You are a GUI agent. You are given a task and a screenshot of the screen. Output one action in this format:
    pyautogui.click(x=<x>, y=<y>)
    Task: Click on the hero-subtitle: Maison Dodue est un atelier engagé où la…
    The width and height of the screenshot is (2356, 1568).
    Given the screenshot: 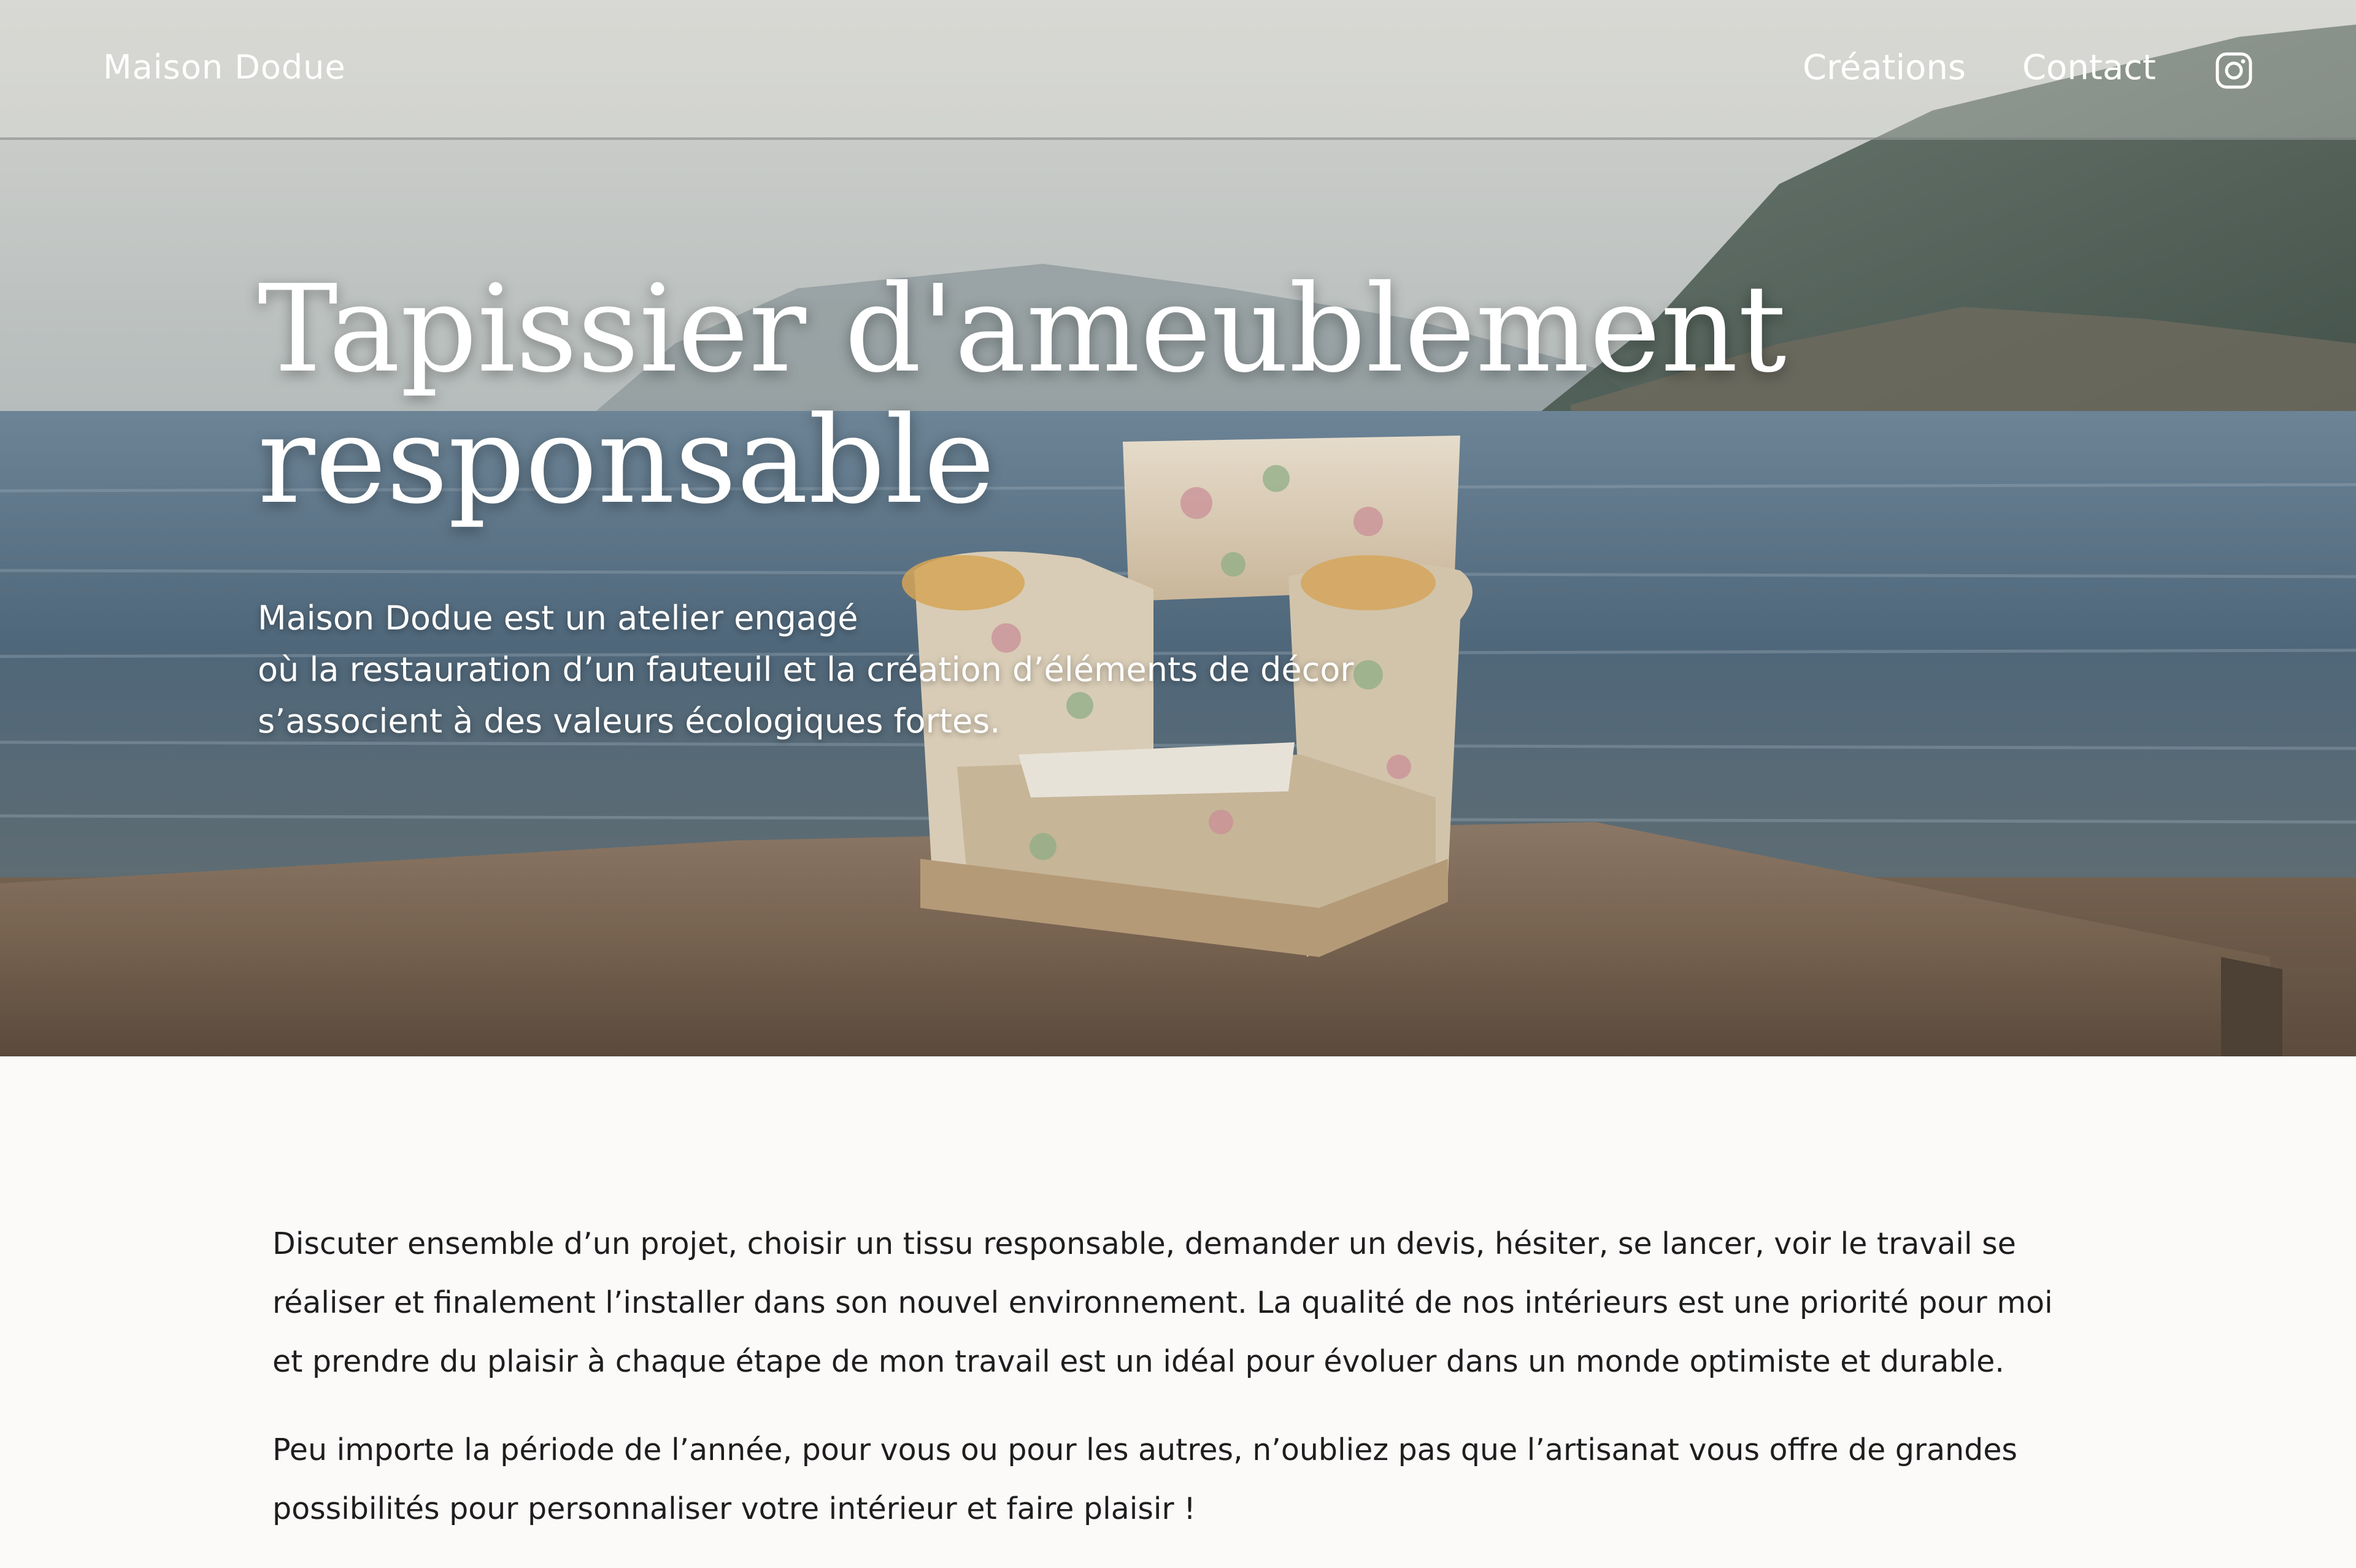 What is the action you would take?
    pyautogui.click(x=840, y=670)
    